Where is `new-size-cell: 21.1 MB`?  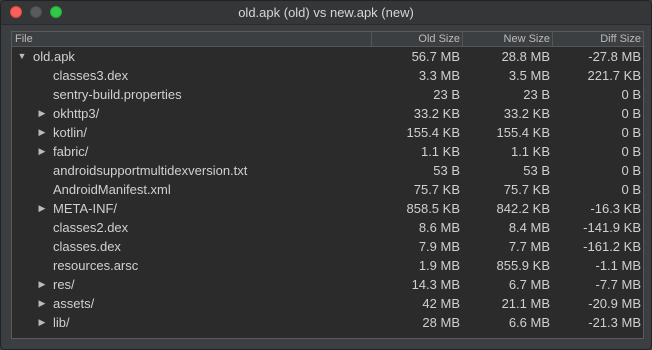
new-size-cell: 21.1 MB is located at coordinates (525, 303).